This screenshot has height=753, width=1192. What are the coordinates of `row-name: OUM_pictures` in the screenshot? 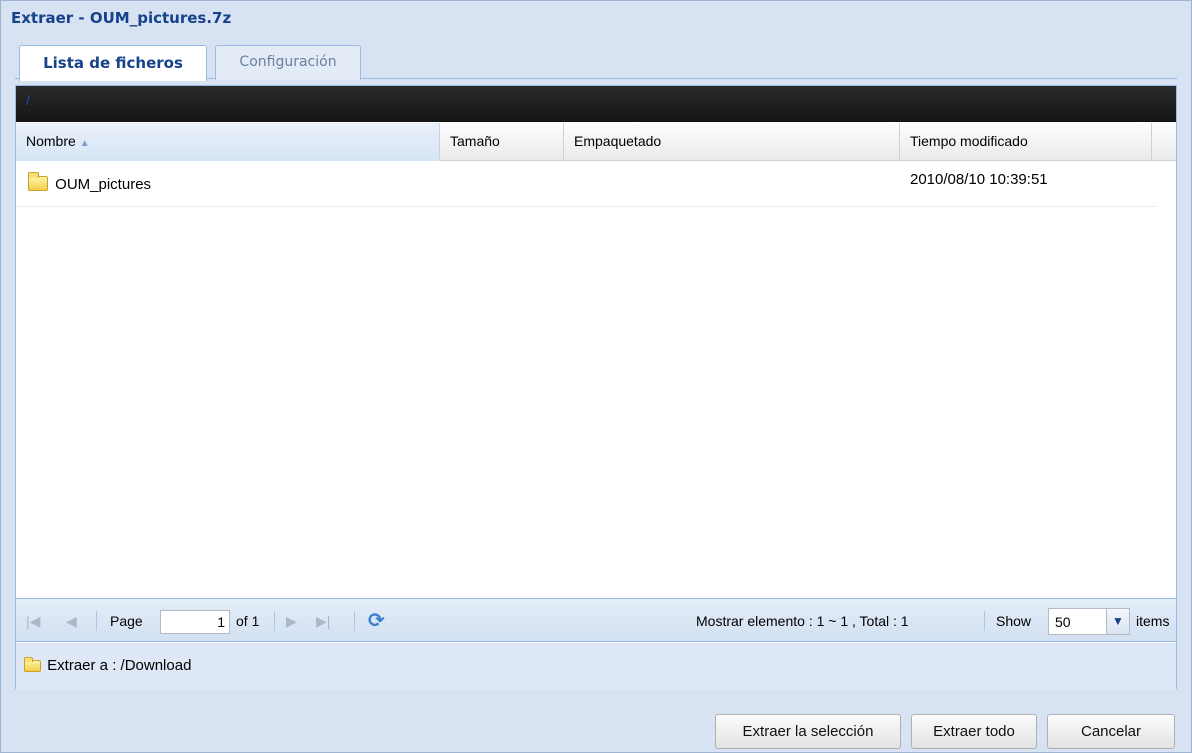 It's located at (103, 184).